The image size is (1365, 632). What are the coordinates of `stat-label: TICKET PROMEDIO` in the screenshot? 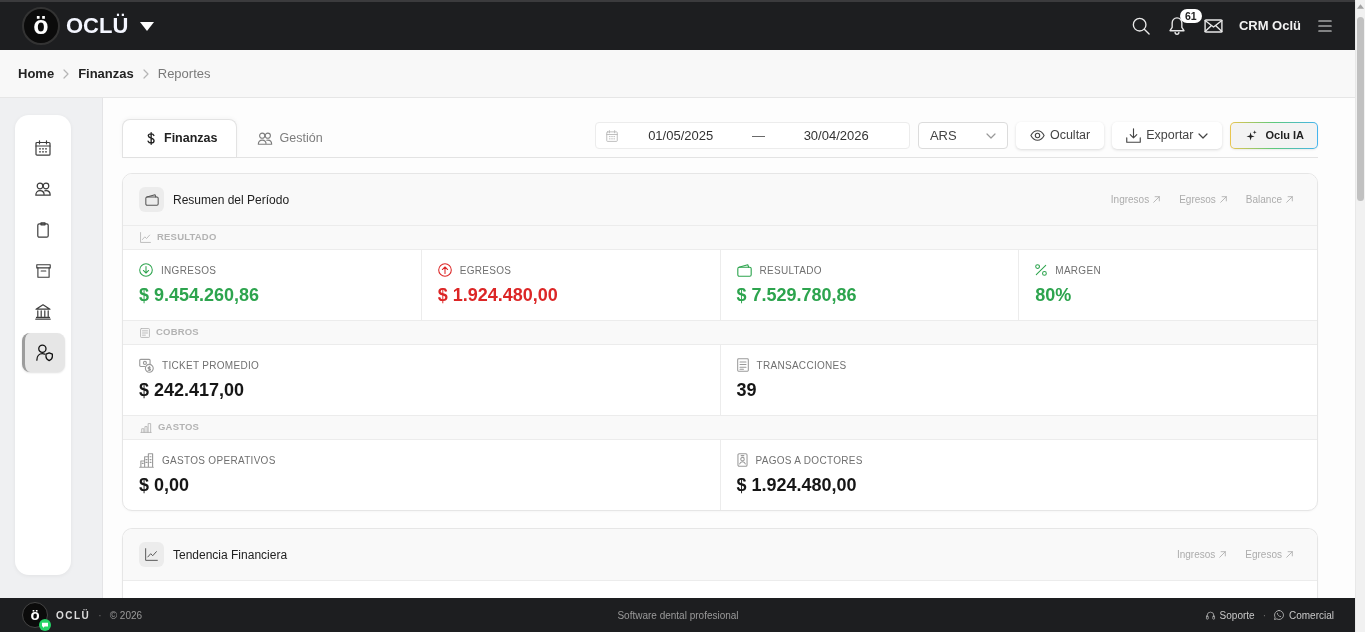 It's located at (211, 365).